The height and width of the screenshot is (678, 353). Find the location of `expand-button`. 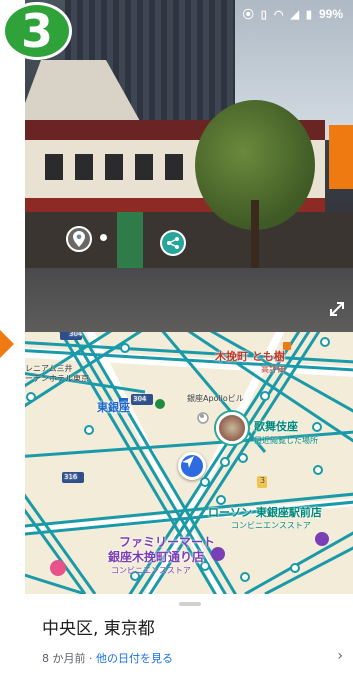

expand-button is located at coordinates (337, 309).